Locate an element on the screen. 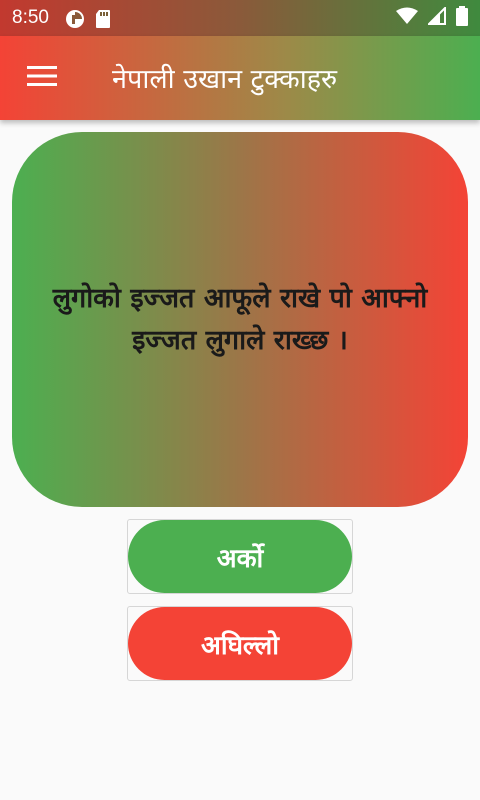 The width and height of the screenshot is (480, 800). previous-button-frame: अघिल्लो is located at coordinates (240, 643).